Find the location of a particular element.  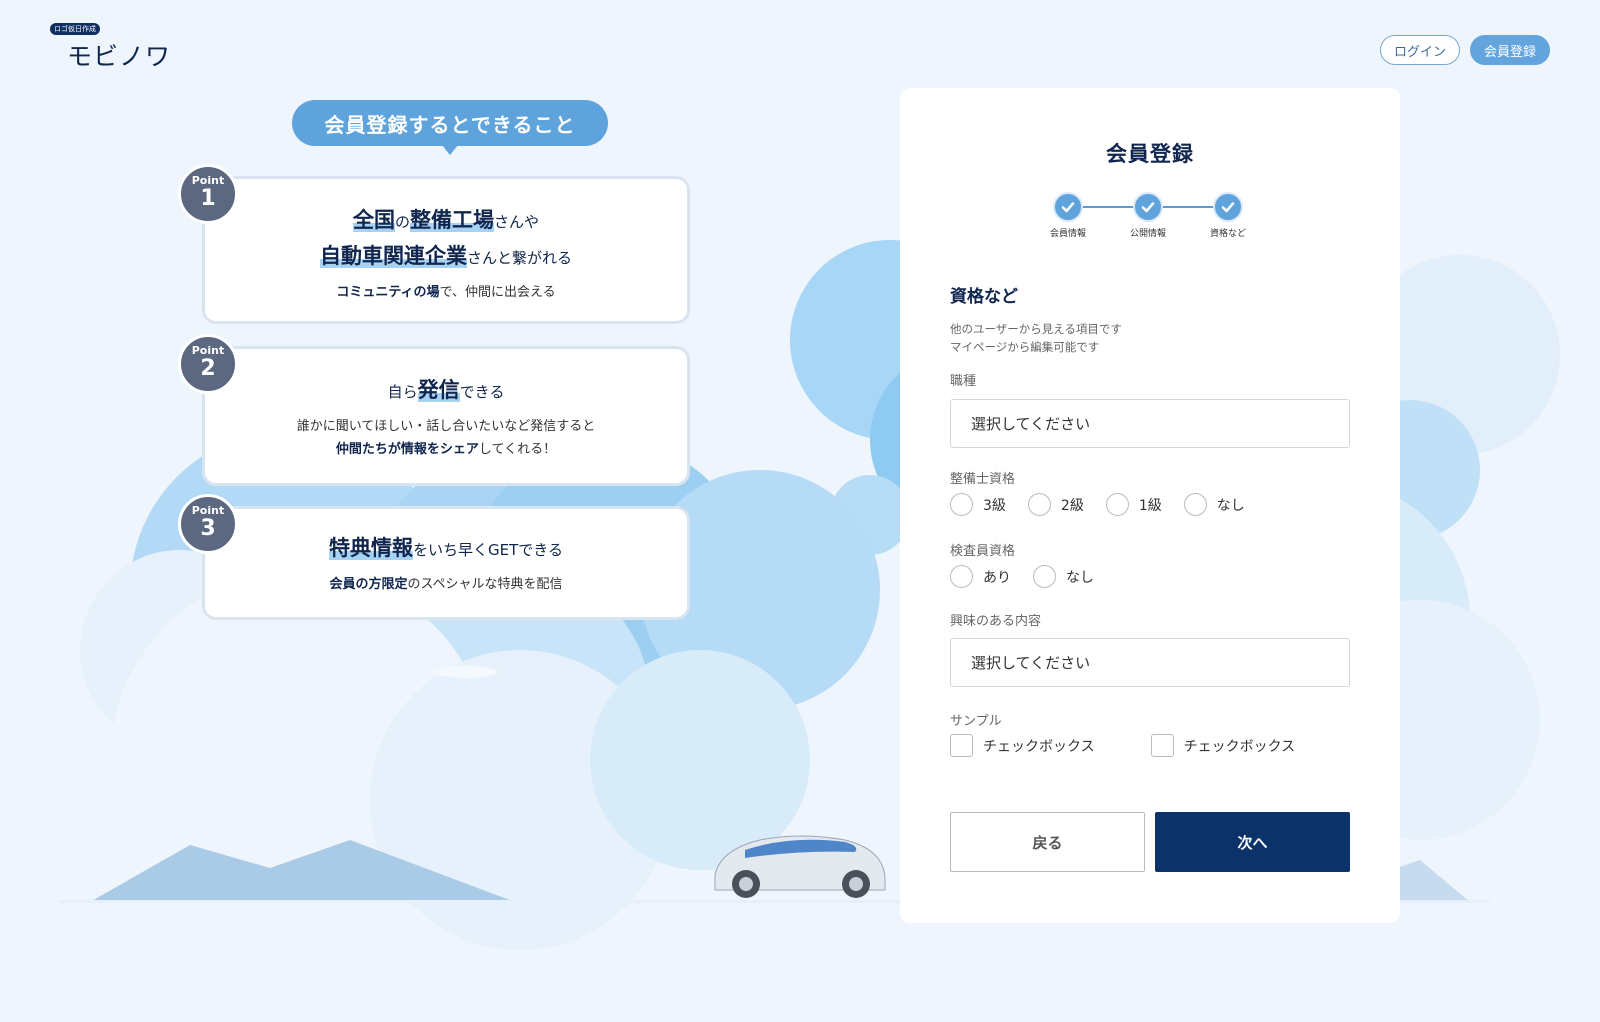

logo: ロゴ仮日作成 モビノワ is located at coordinates (110, 44).